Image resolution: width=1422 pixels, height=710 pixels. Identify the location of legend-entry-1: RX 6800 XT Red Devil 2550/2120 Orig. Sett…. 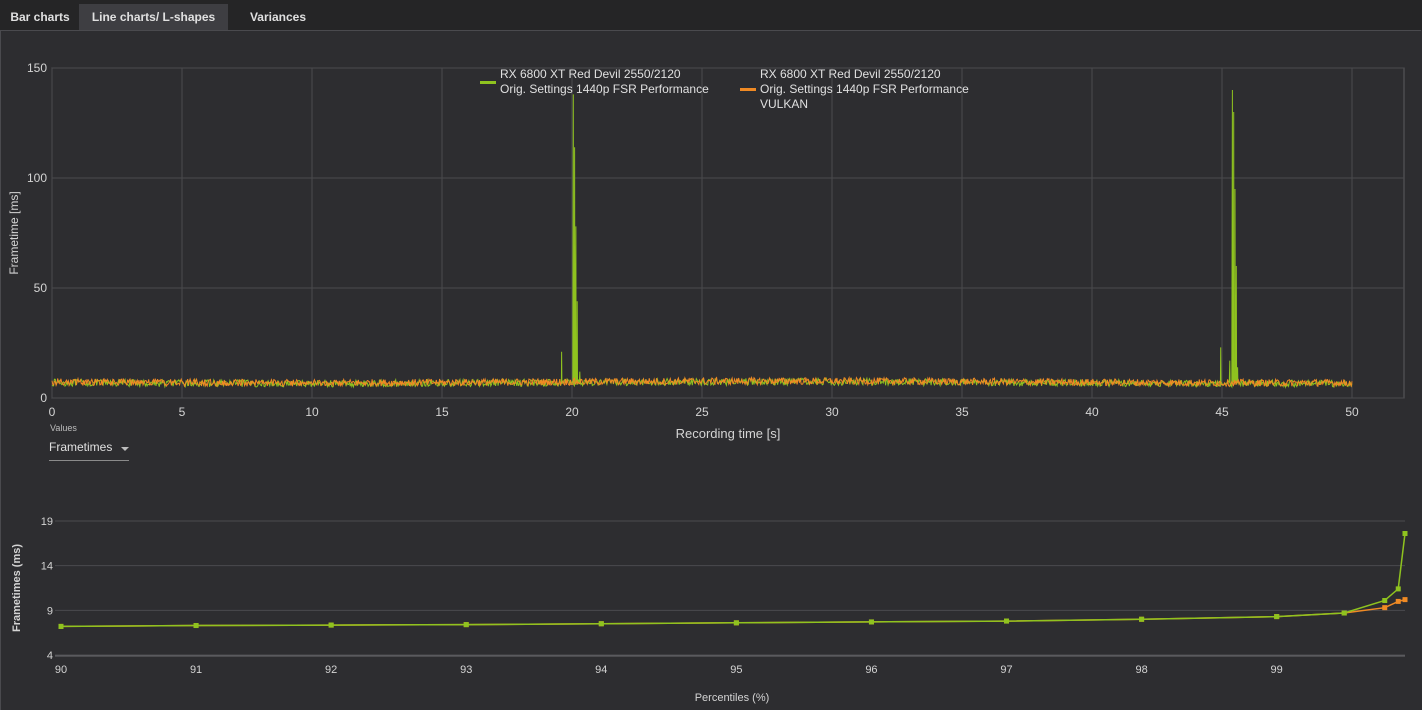
(604, 81).